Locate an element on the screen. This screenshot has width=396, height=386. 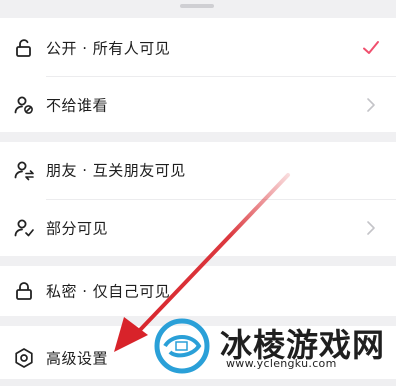
user-blocked-icon is located at coordinates (23, 105).